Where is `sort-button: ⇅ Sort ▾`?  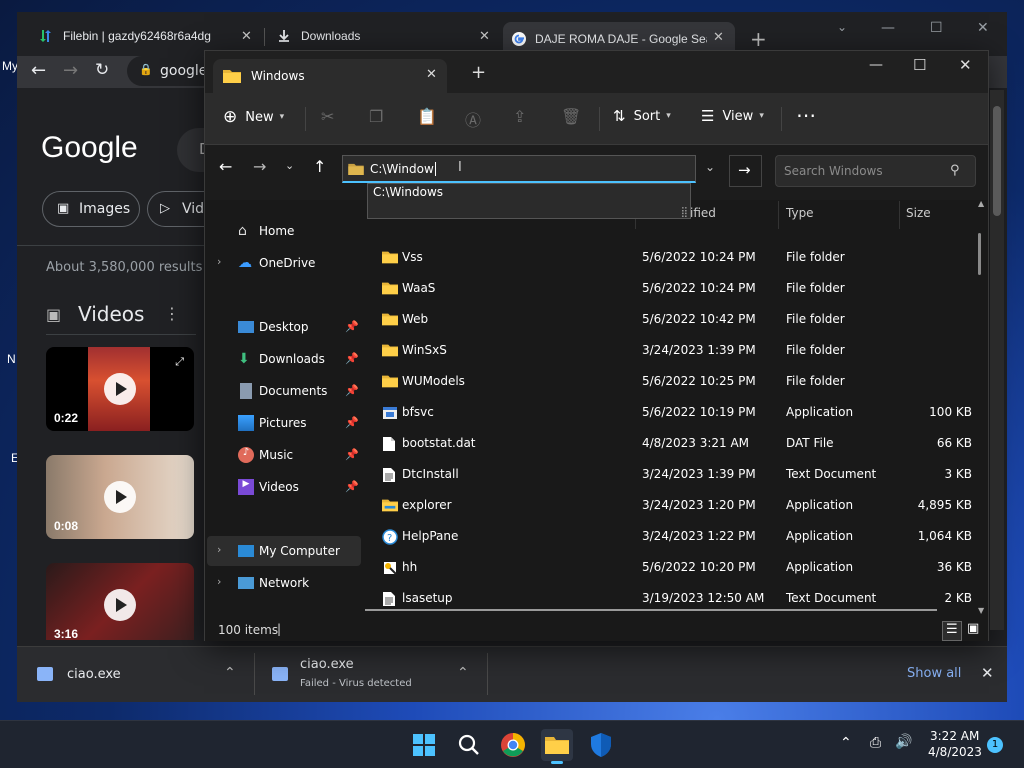
sort-button: ⇅ Sort ▾ is located at coordinates (642, 116).